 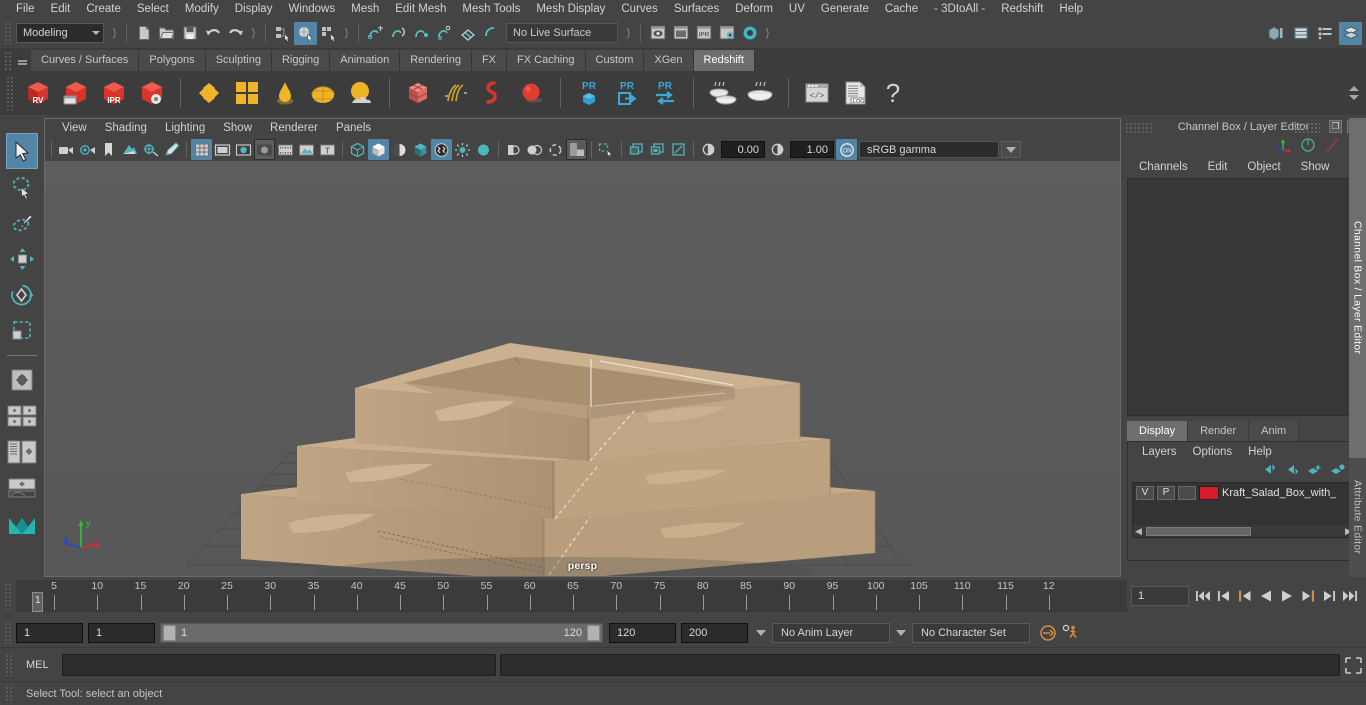 What do you see at coordinates (1243, 297) in the screenshot?
I see `channel-box-content` at bounding box center [1243, 297].